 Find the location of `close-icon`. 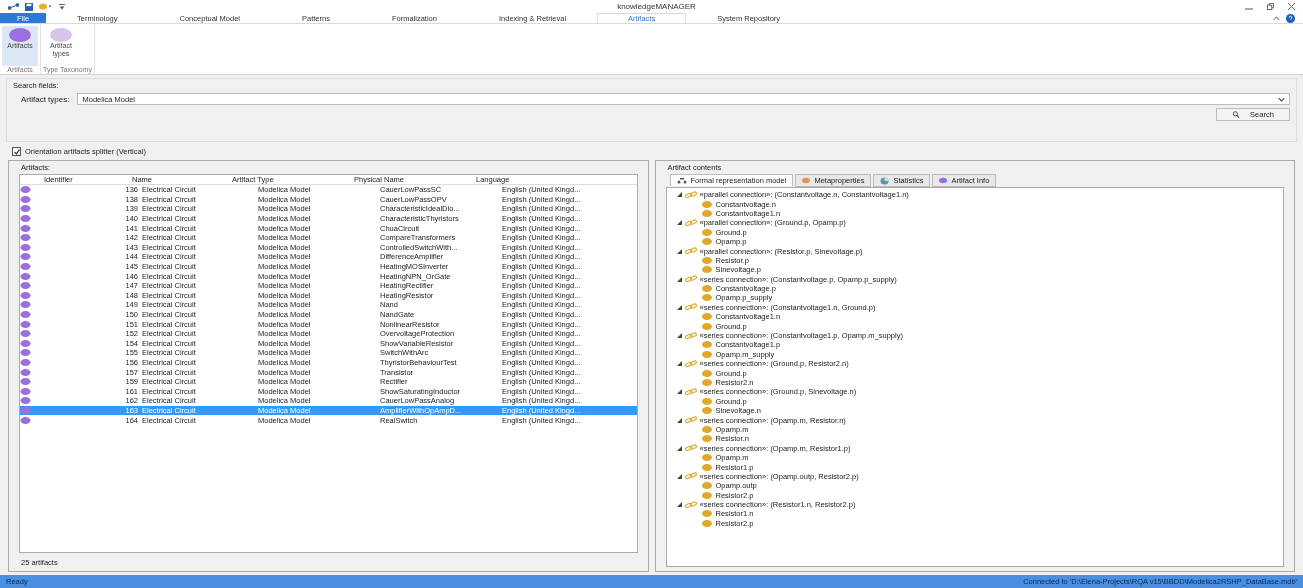

close-icon is located at coordinates (1291, 6).